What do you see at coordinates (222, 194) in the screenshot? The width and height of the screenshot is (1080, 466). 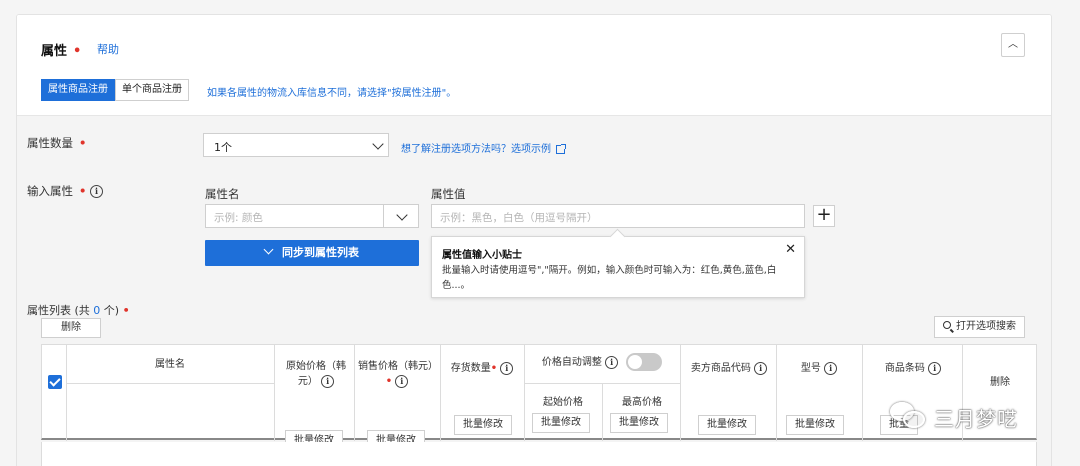 I see `attr-name-label: 属性名` at bounding box center [222, 194].